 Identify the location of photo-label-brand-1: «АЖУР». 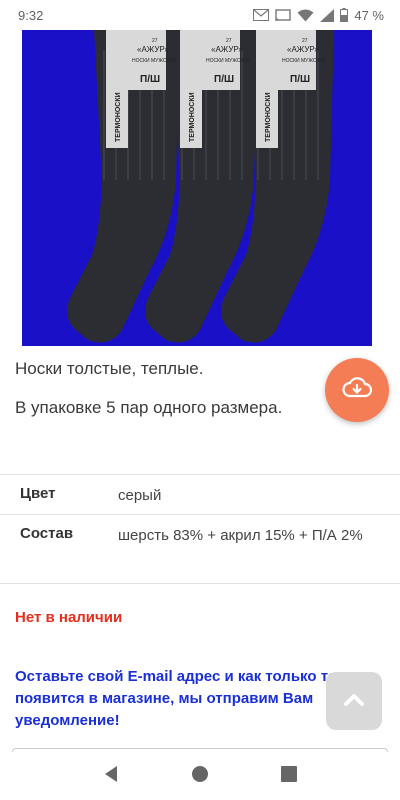
(153, 49).